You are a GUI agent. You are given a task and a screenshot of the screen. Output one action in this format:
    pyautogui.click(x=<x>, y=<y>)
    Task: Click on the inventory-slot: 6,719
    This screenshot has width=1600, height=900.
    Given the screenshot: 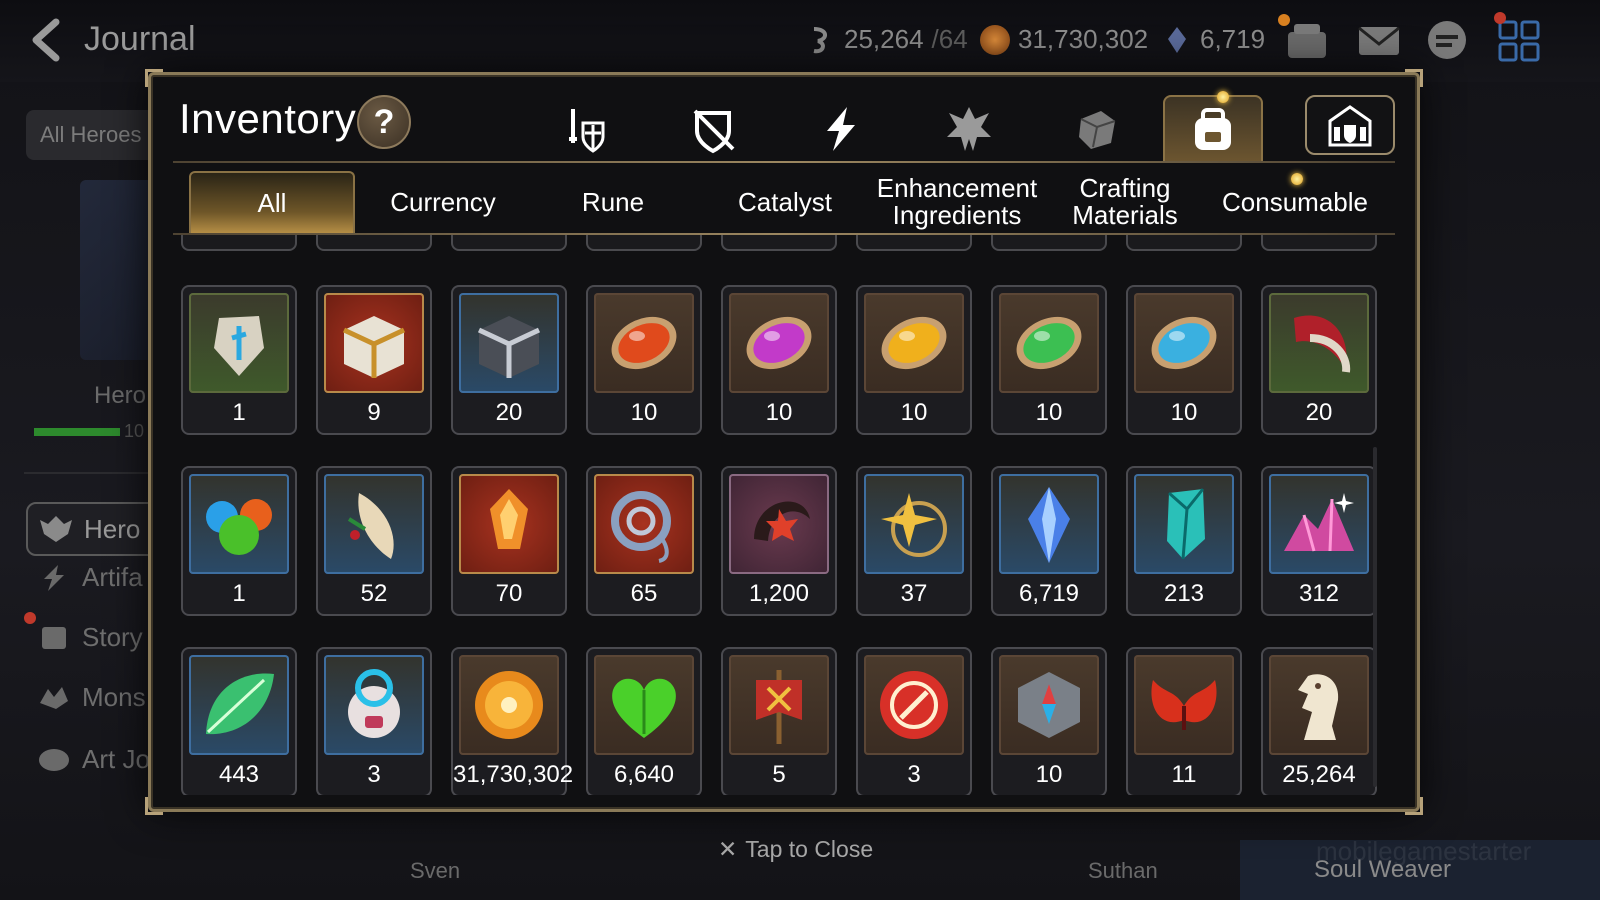 What is the action you would take?
    pyautogui.click(x=1049, y=541)
    